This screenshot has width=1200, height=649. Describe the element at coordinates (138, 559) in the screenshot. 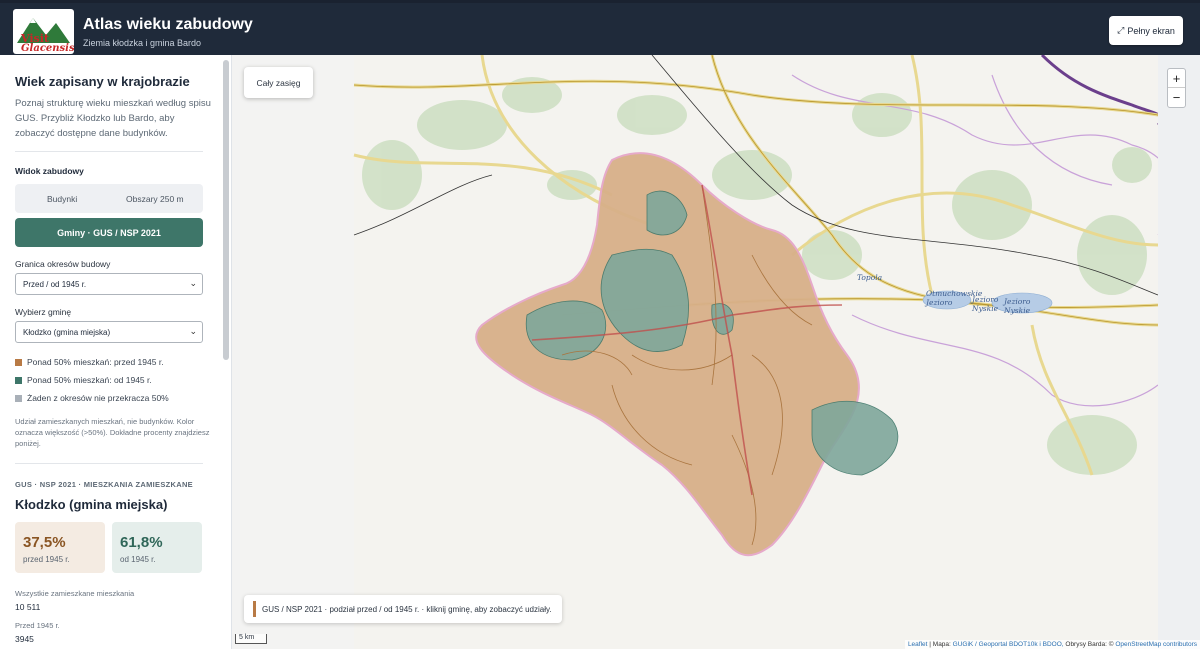

I see `stat-after-label: od 1945 r.` at that location.